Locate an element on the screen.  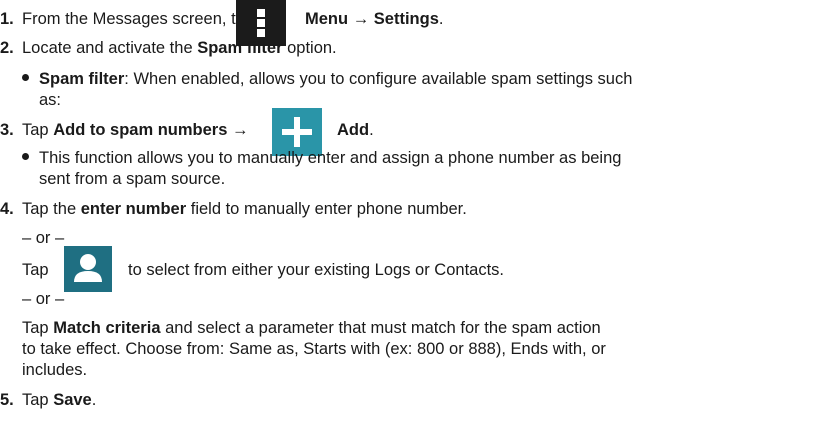
step-number: 2. is located at coordinates (7, 48).